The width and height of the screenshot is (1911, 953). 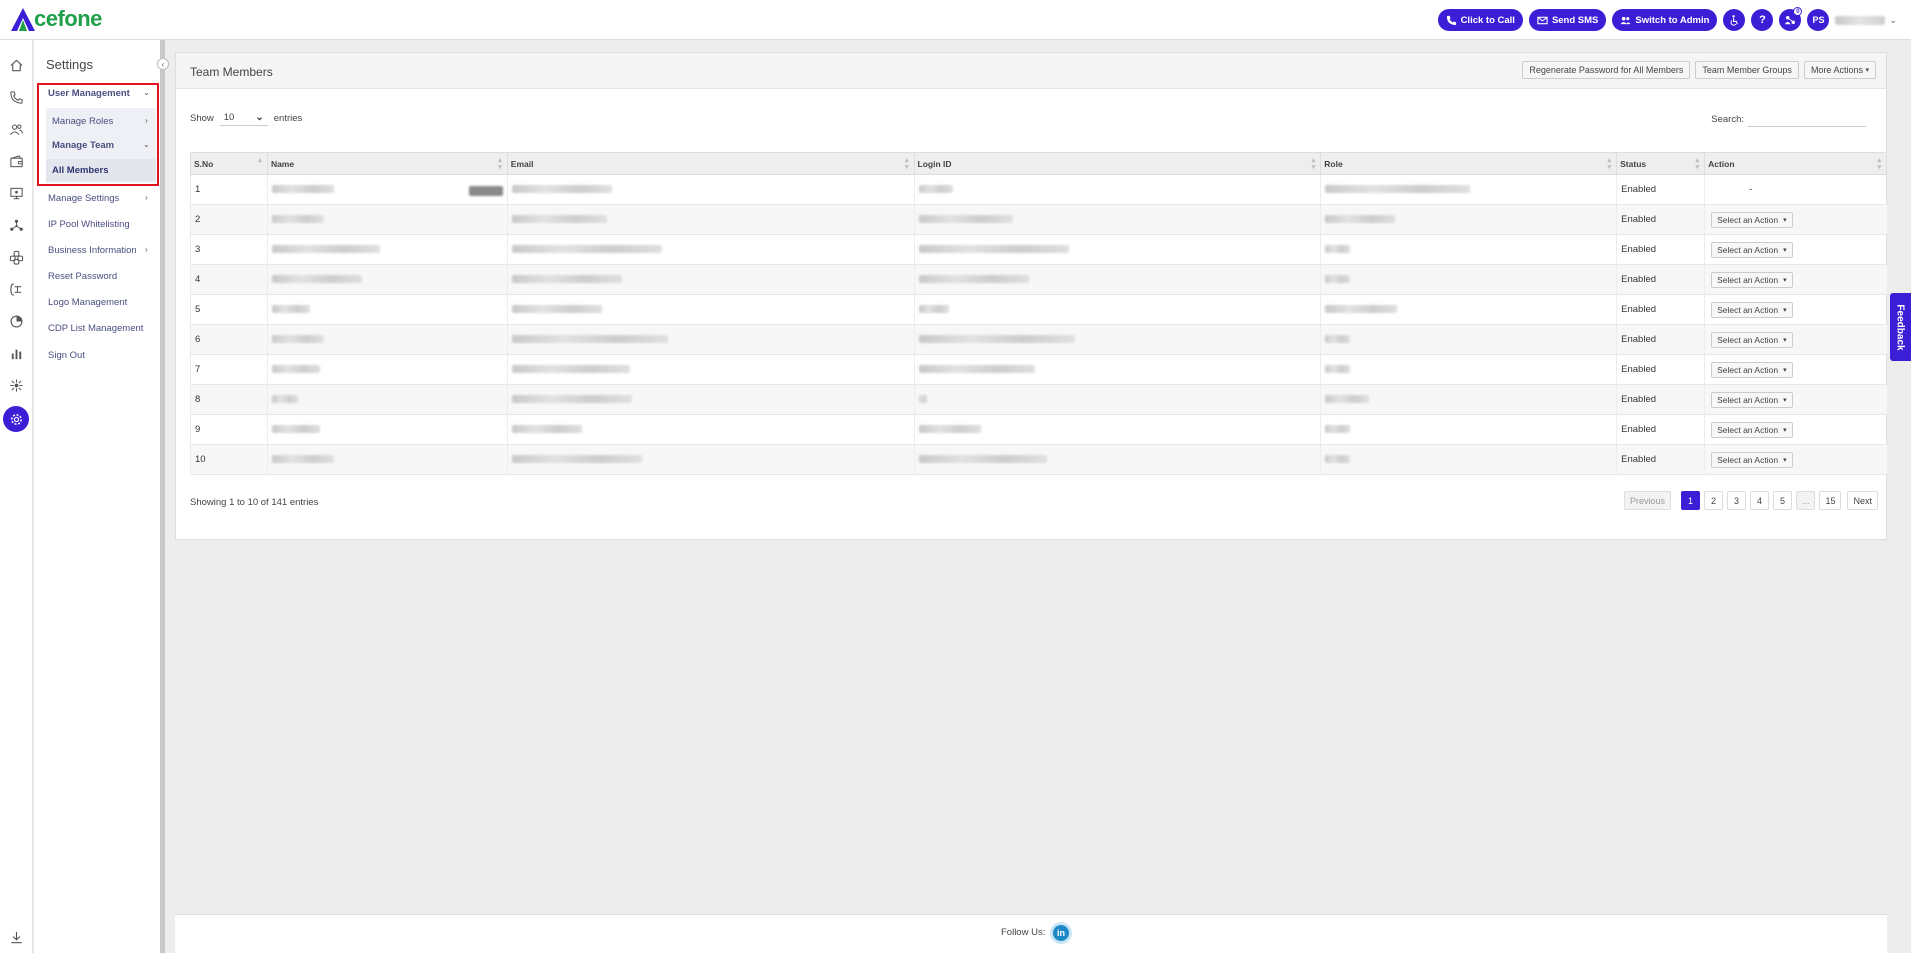 What do you see at coordinates (1762, 20) in the screenshot?
I see `help-button: ?` at bounding box center [1762, 20].